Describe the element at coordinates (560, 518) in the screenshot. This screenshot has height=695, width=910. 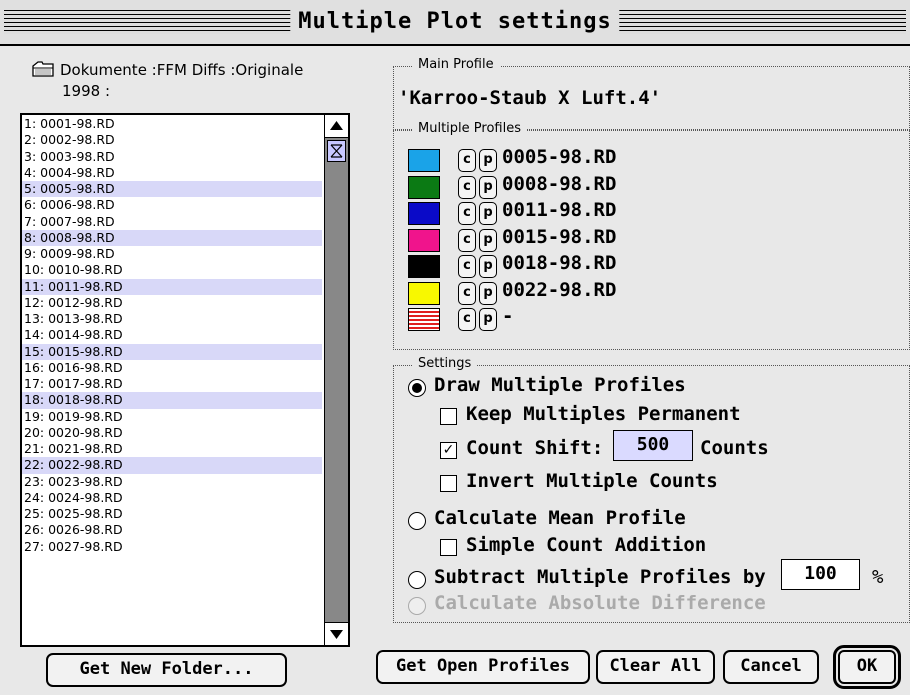
I see `calc-mean-label: Calculate Mean Profile` at that location.